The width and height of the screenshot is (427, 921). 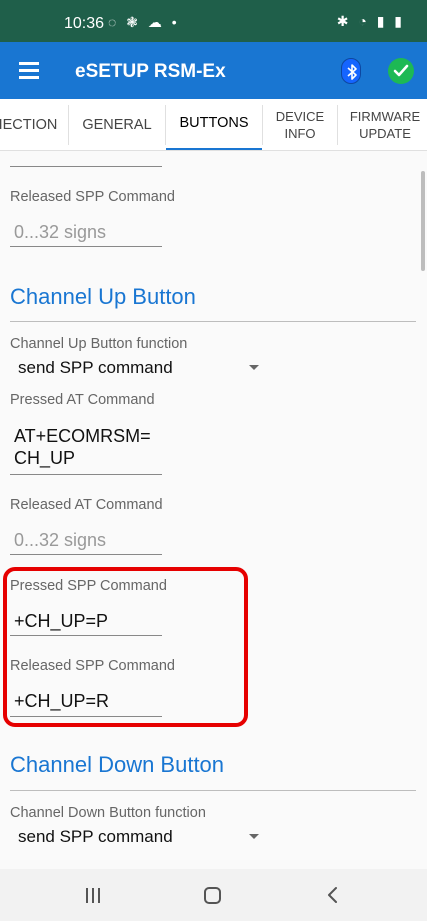 I want to click on status-bar: 10:36 ◌ ❃ ☁ • ✱ ◔ ▮ ▮, so click(x=213, y=21).